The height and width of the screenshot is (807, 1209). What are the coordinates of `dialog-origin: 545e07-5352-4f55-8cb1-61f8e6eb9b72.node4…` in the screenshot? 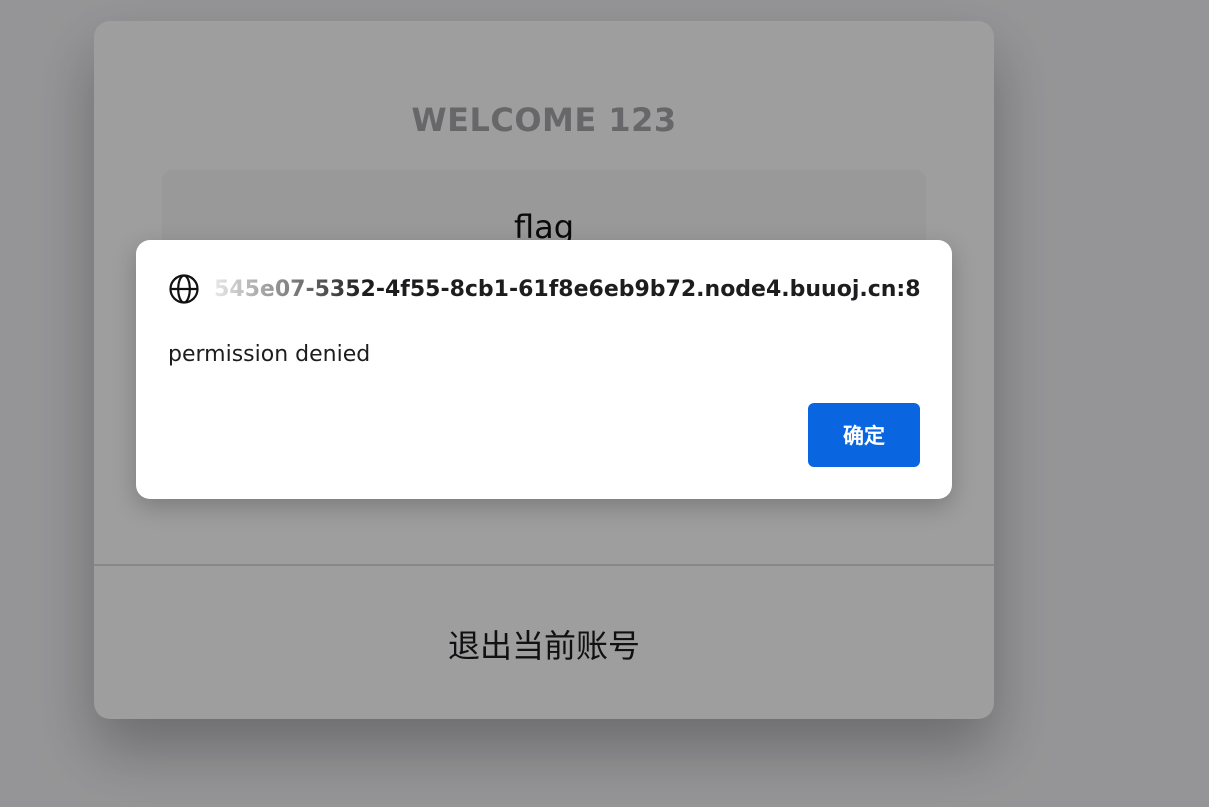 It's located at (567, 289).